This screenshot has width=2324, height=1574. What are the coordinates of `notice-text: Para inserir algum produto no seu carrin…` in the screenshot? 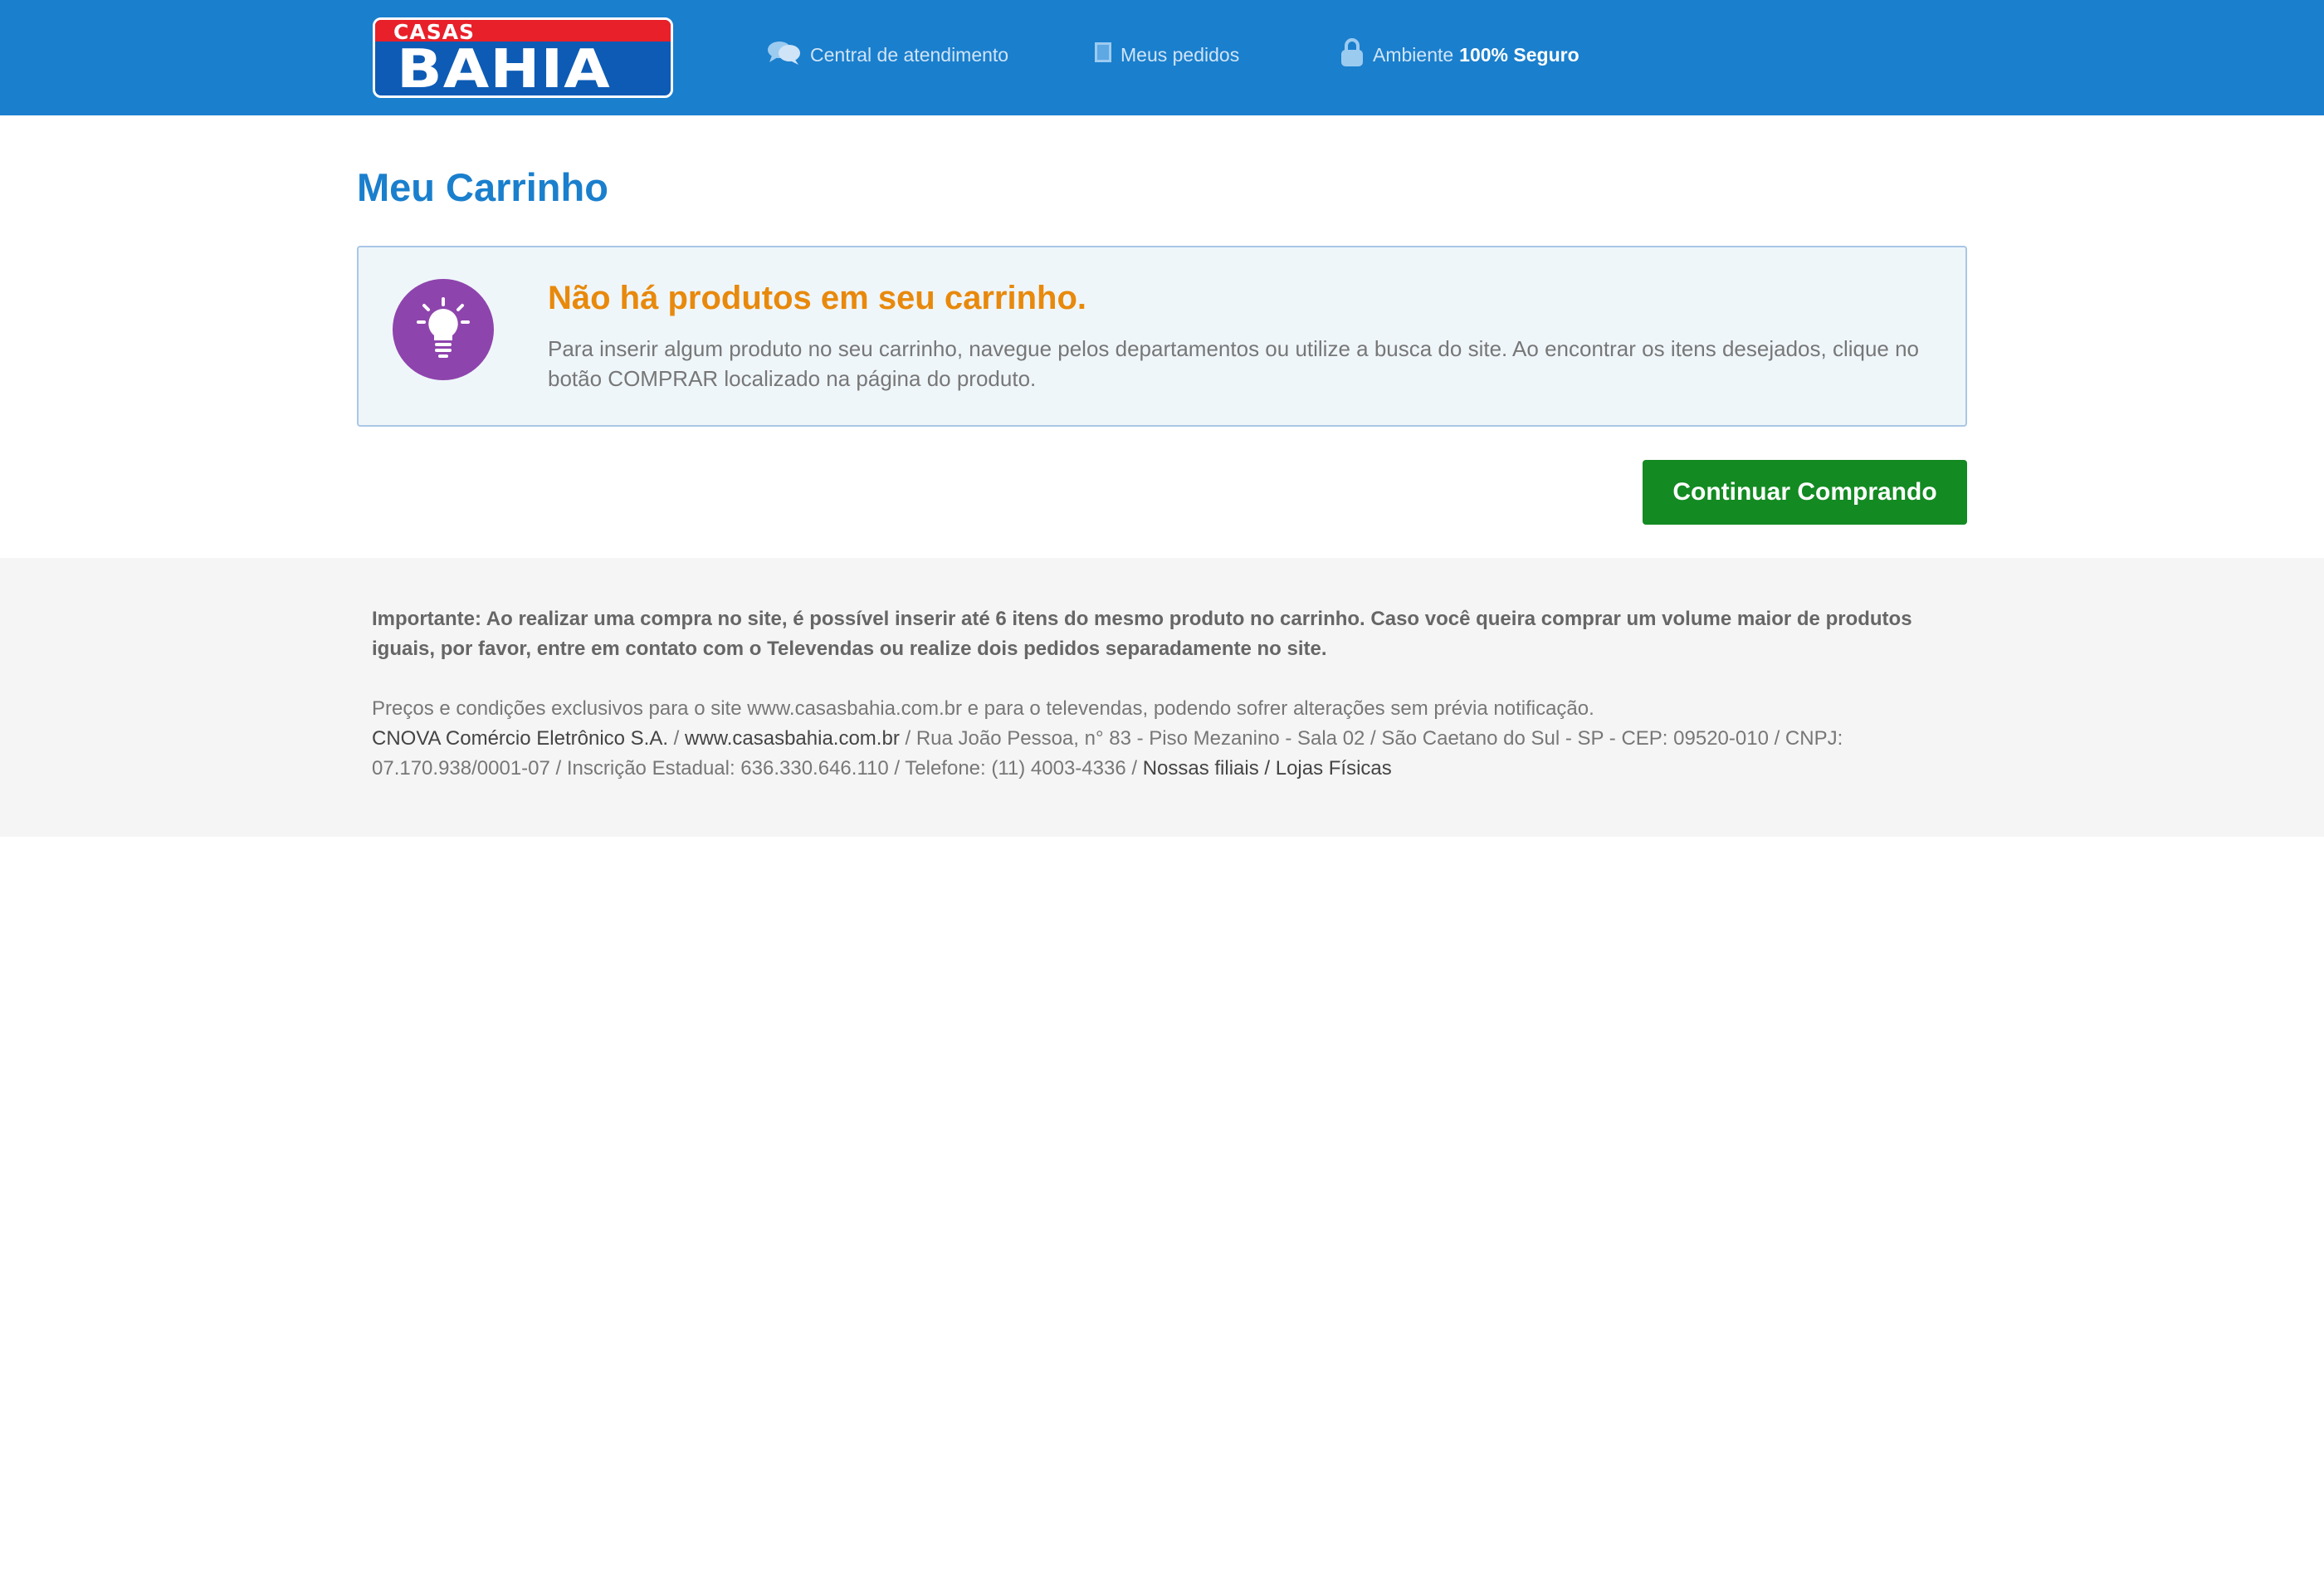 It's located at (1234, 364).